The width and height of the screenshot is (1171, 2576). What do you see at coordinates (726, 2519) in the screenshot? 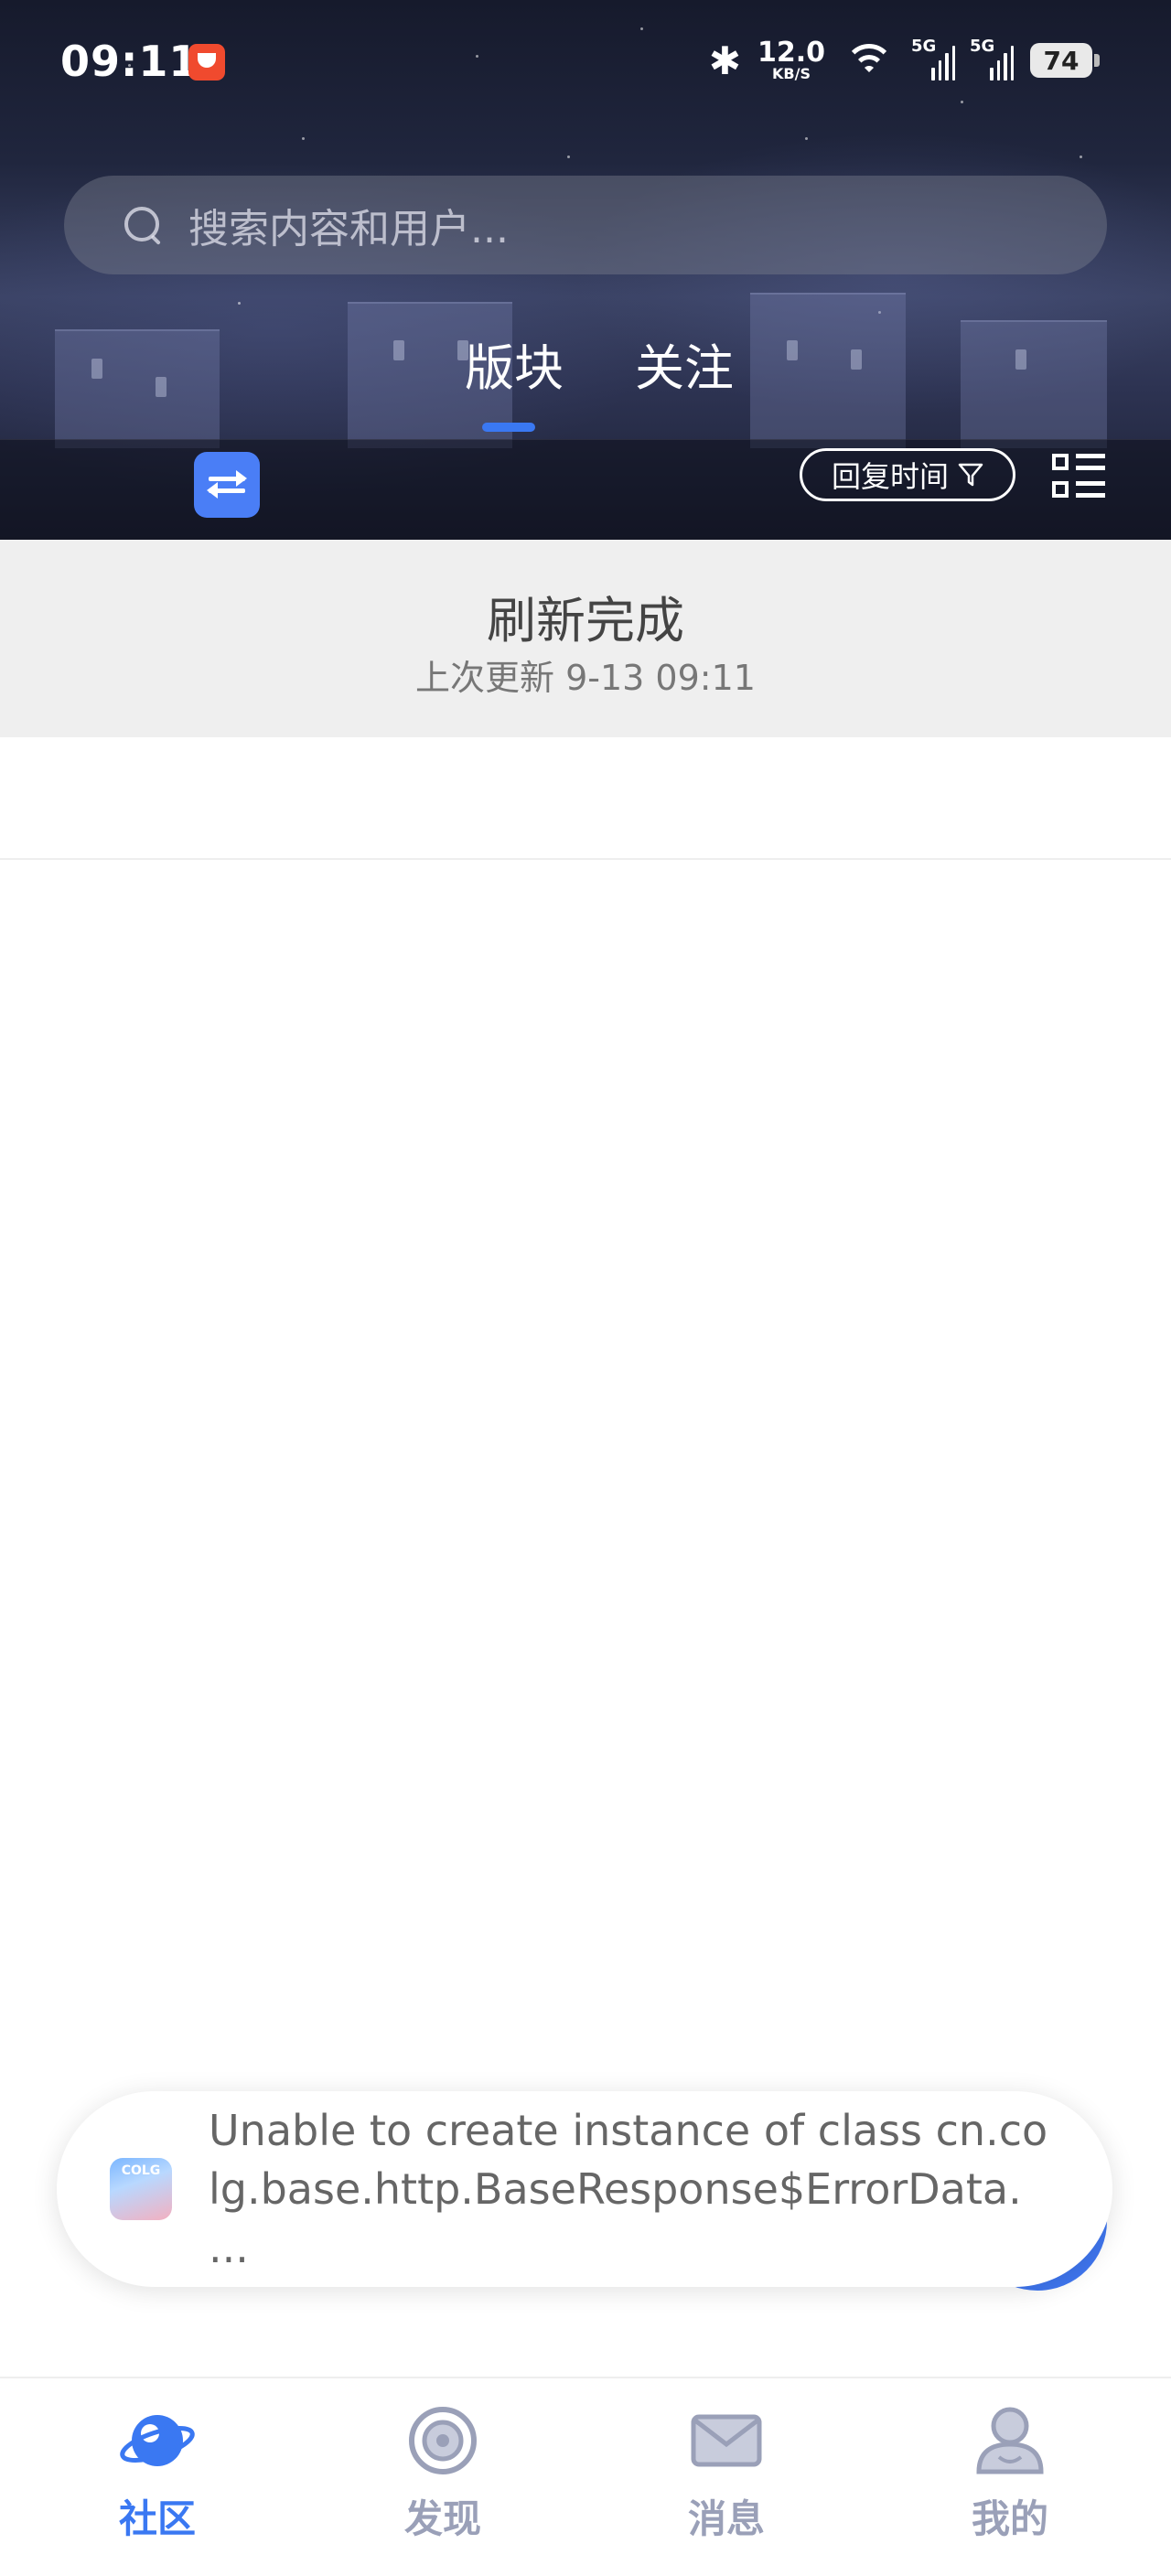
I see `nav-messages-label: 消息` at bounding box center [726, 2519].